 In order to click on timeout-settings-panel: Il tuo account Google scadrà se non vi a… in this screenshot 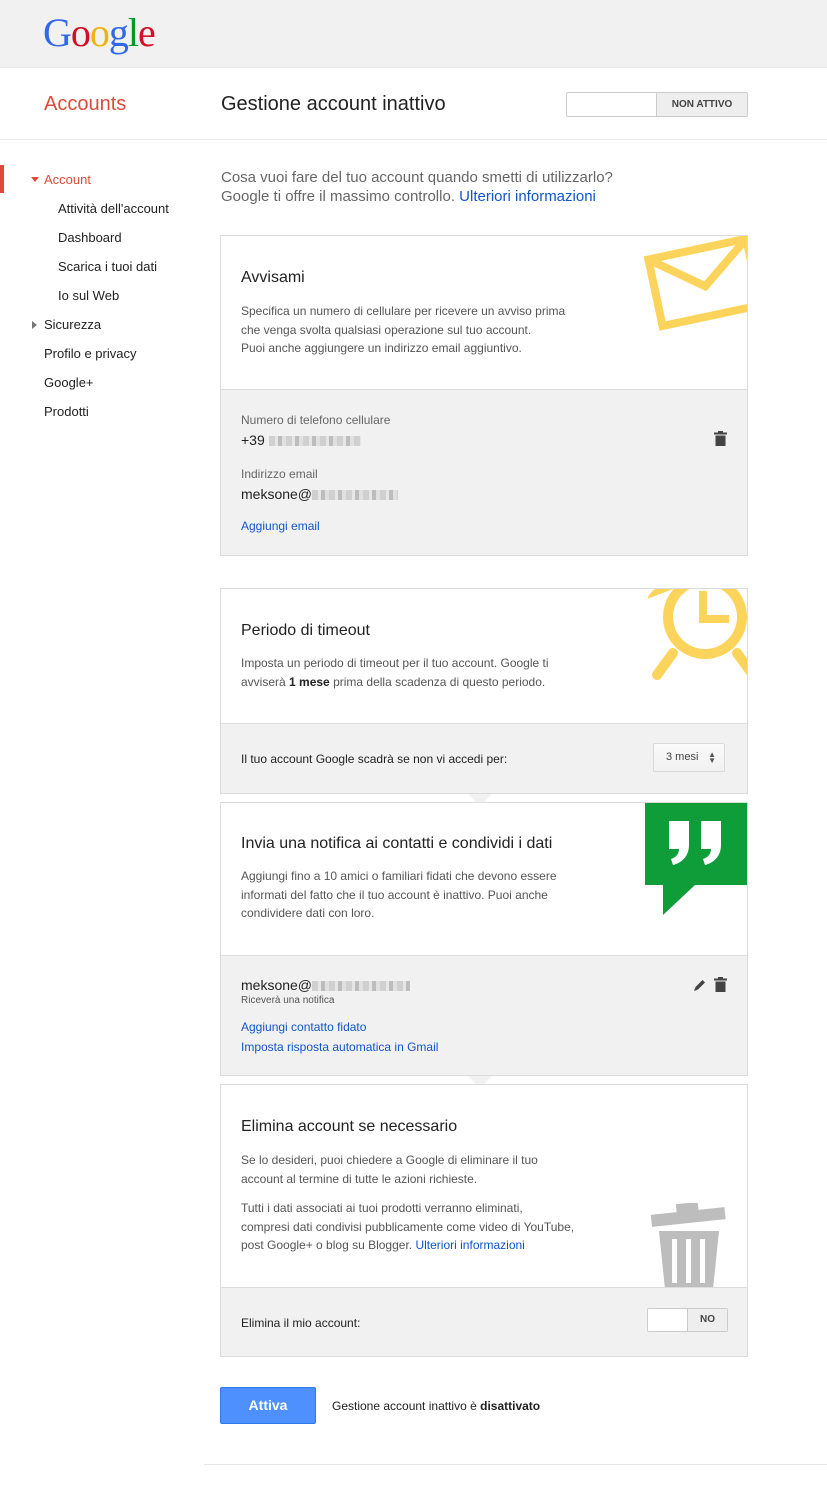, I will do `click(484, 758)`.